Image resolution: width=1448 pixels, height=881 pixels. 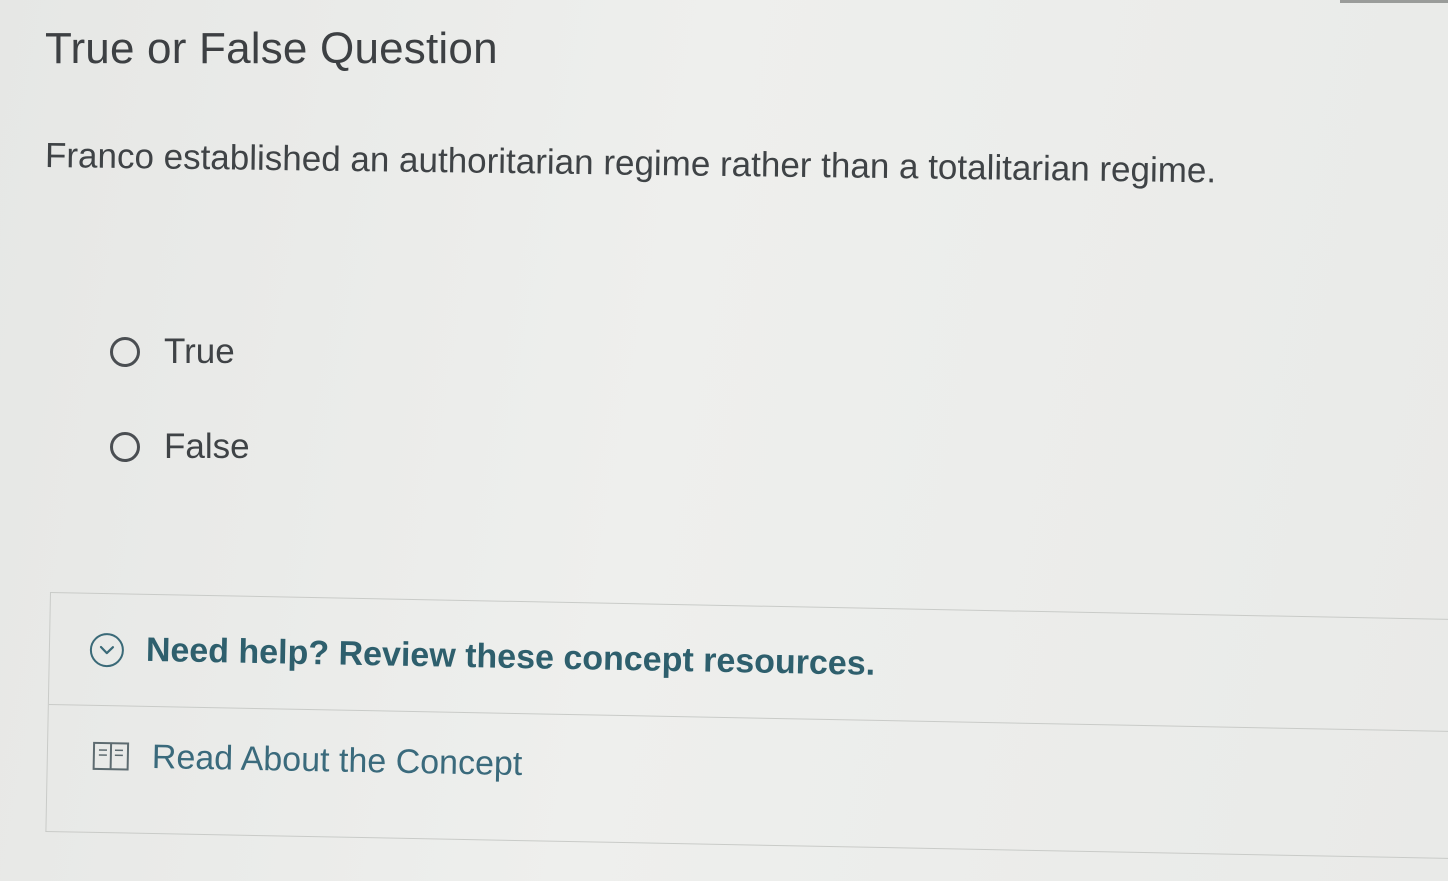 I want to click on radio-true, so click(x=125, y=352).